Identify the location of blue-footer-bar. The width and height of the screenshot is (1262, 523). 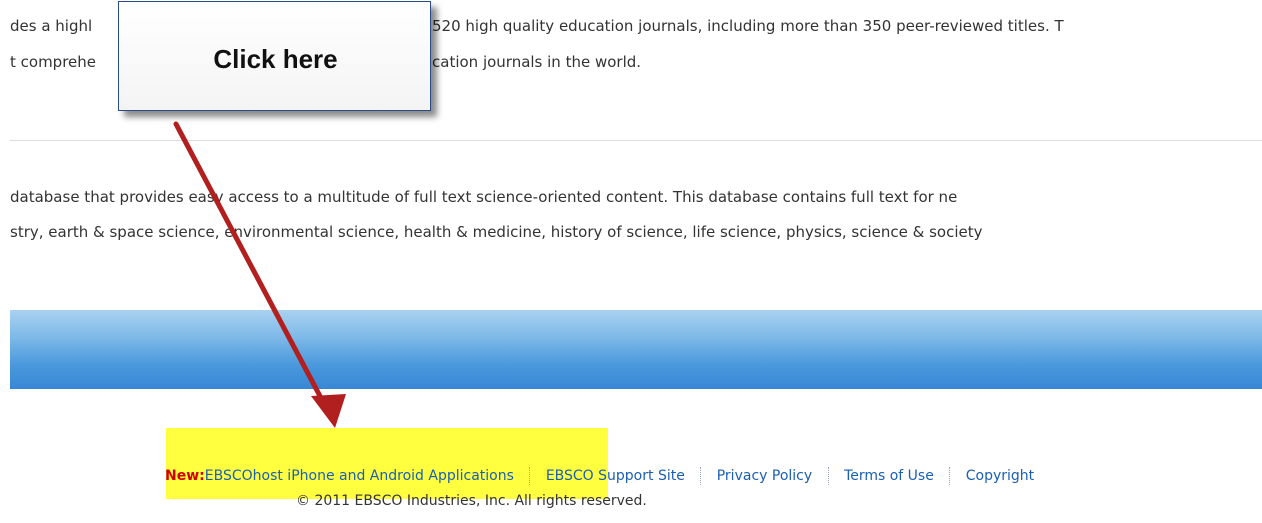
(636, 349).